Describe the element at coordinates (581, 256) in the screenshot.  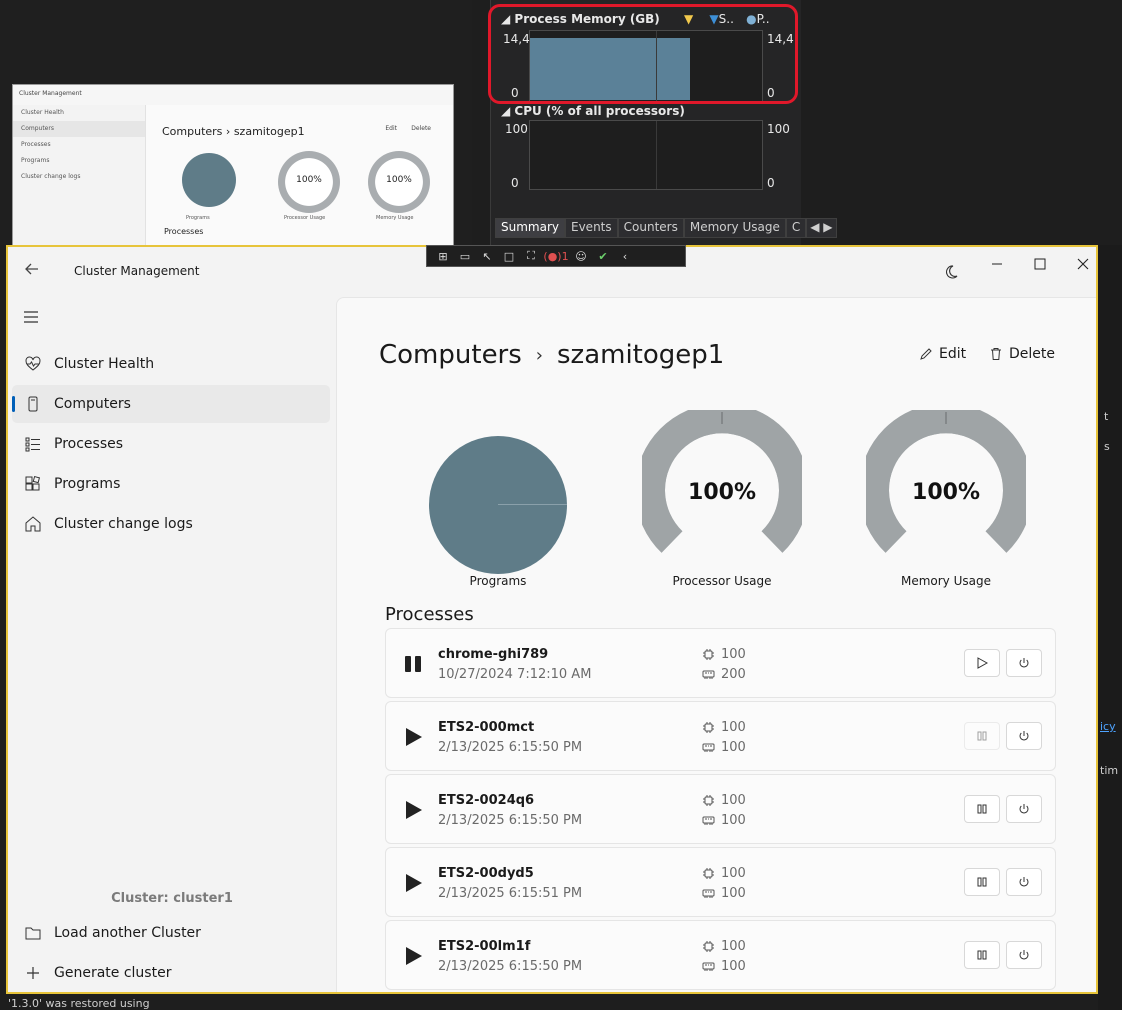
I see `accessibility-icon: ☺` at that location.